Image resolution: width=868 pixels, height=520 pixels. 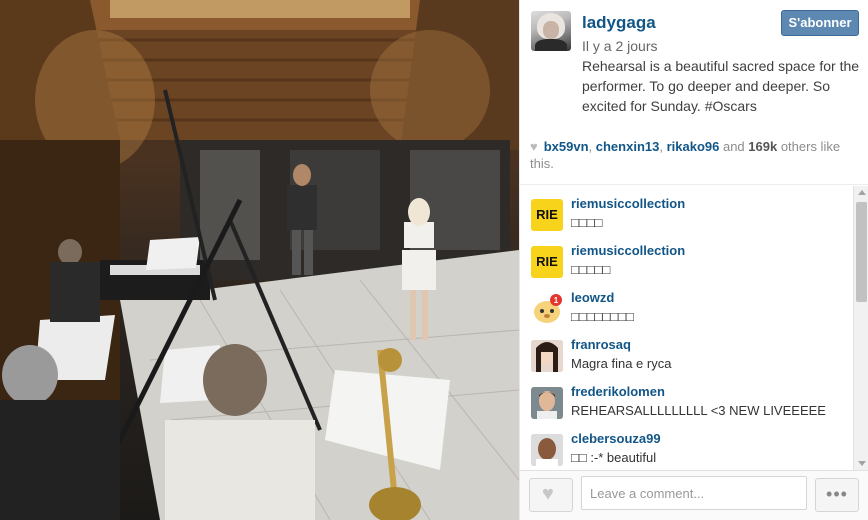 What do you see at coordinates (616, 438) in the screenshot?
I see `commenter-name: clebersouza99` at bounding box center [616, 438].